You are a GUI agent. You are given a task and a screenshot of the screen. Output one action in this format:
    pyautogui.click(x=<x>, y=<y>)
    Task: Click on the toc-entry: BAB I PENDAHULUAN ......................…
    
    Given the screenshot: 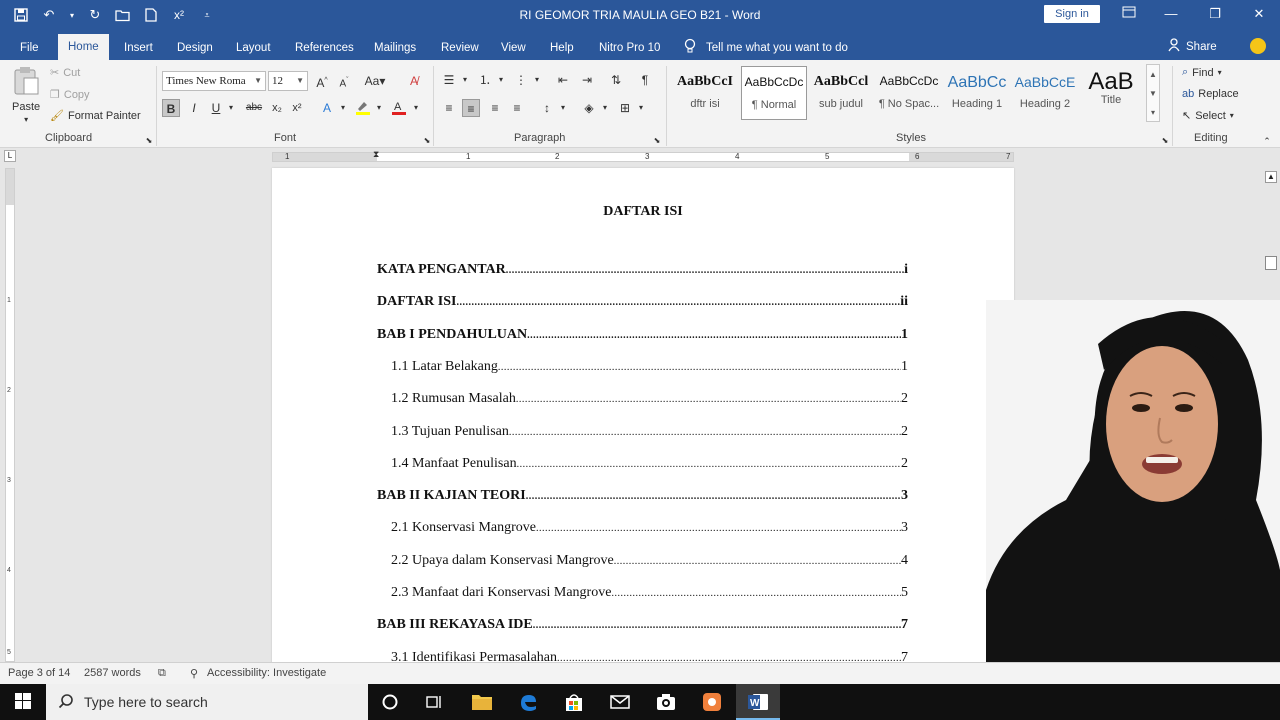 What is the action you would take?
    pyautogui.click(x=642, y=335)
    